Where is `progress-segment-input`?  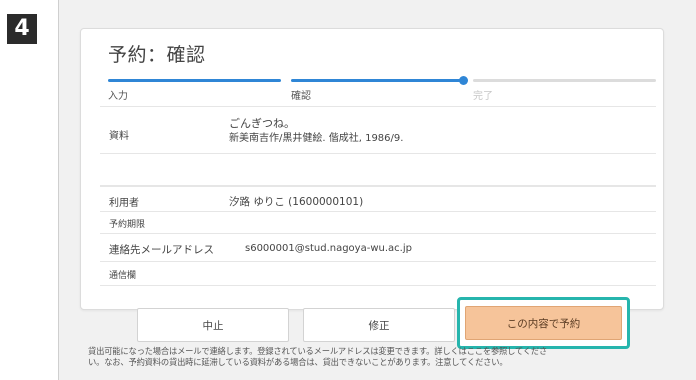 progress-segment-input is located at coordinates (194, 80).